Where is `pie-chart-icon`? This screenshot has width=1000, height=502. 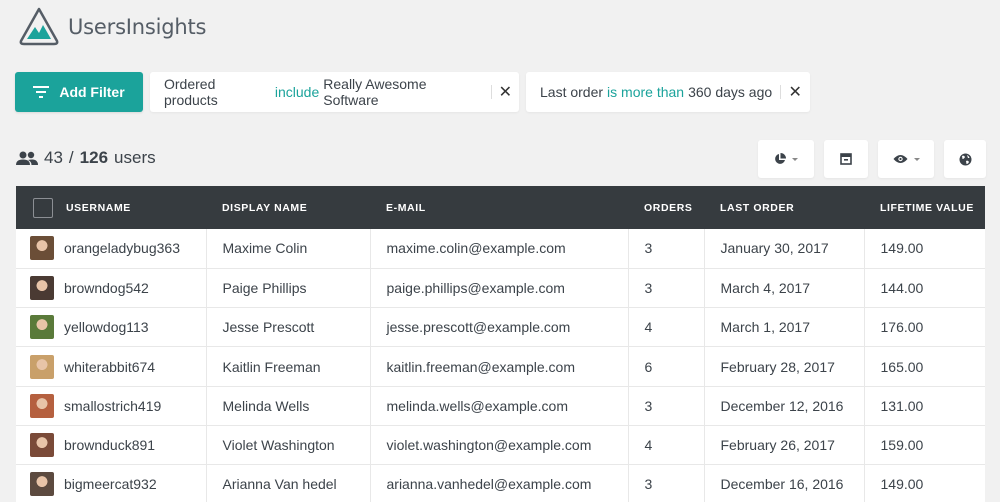 pie-chart-icon is located at coordinates (780, 158).